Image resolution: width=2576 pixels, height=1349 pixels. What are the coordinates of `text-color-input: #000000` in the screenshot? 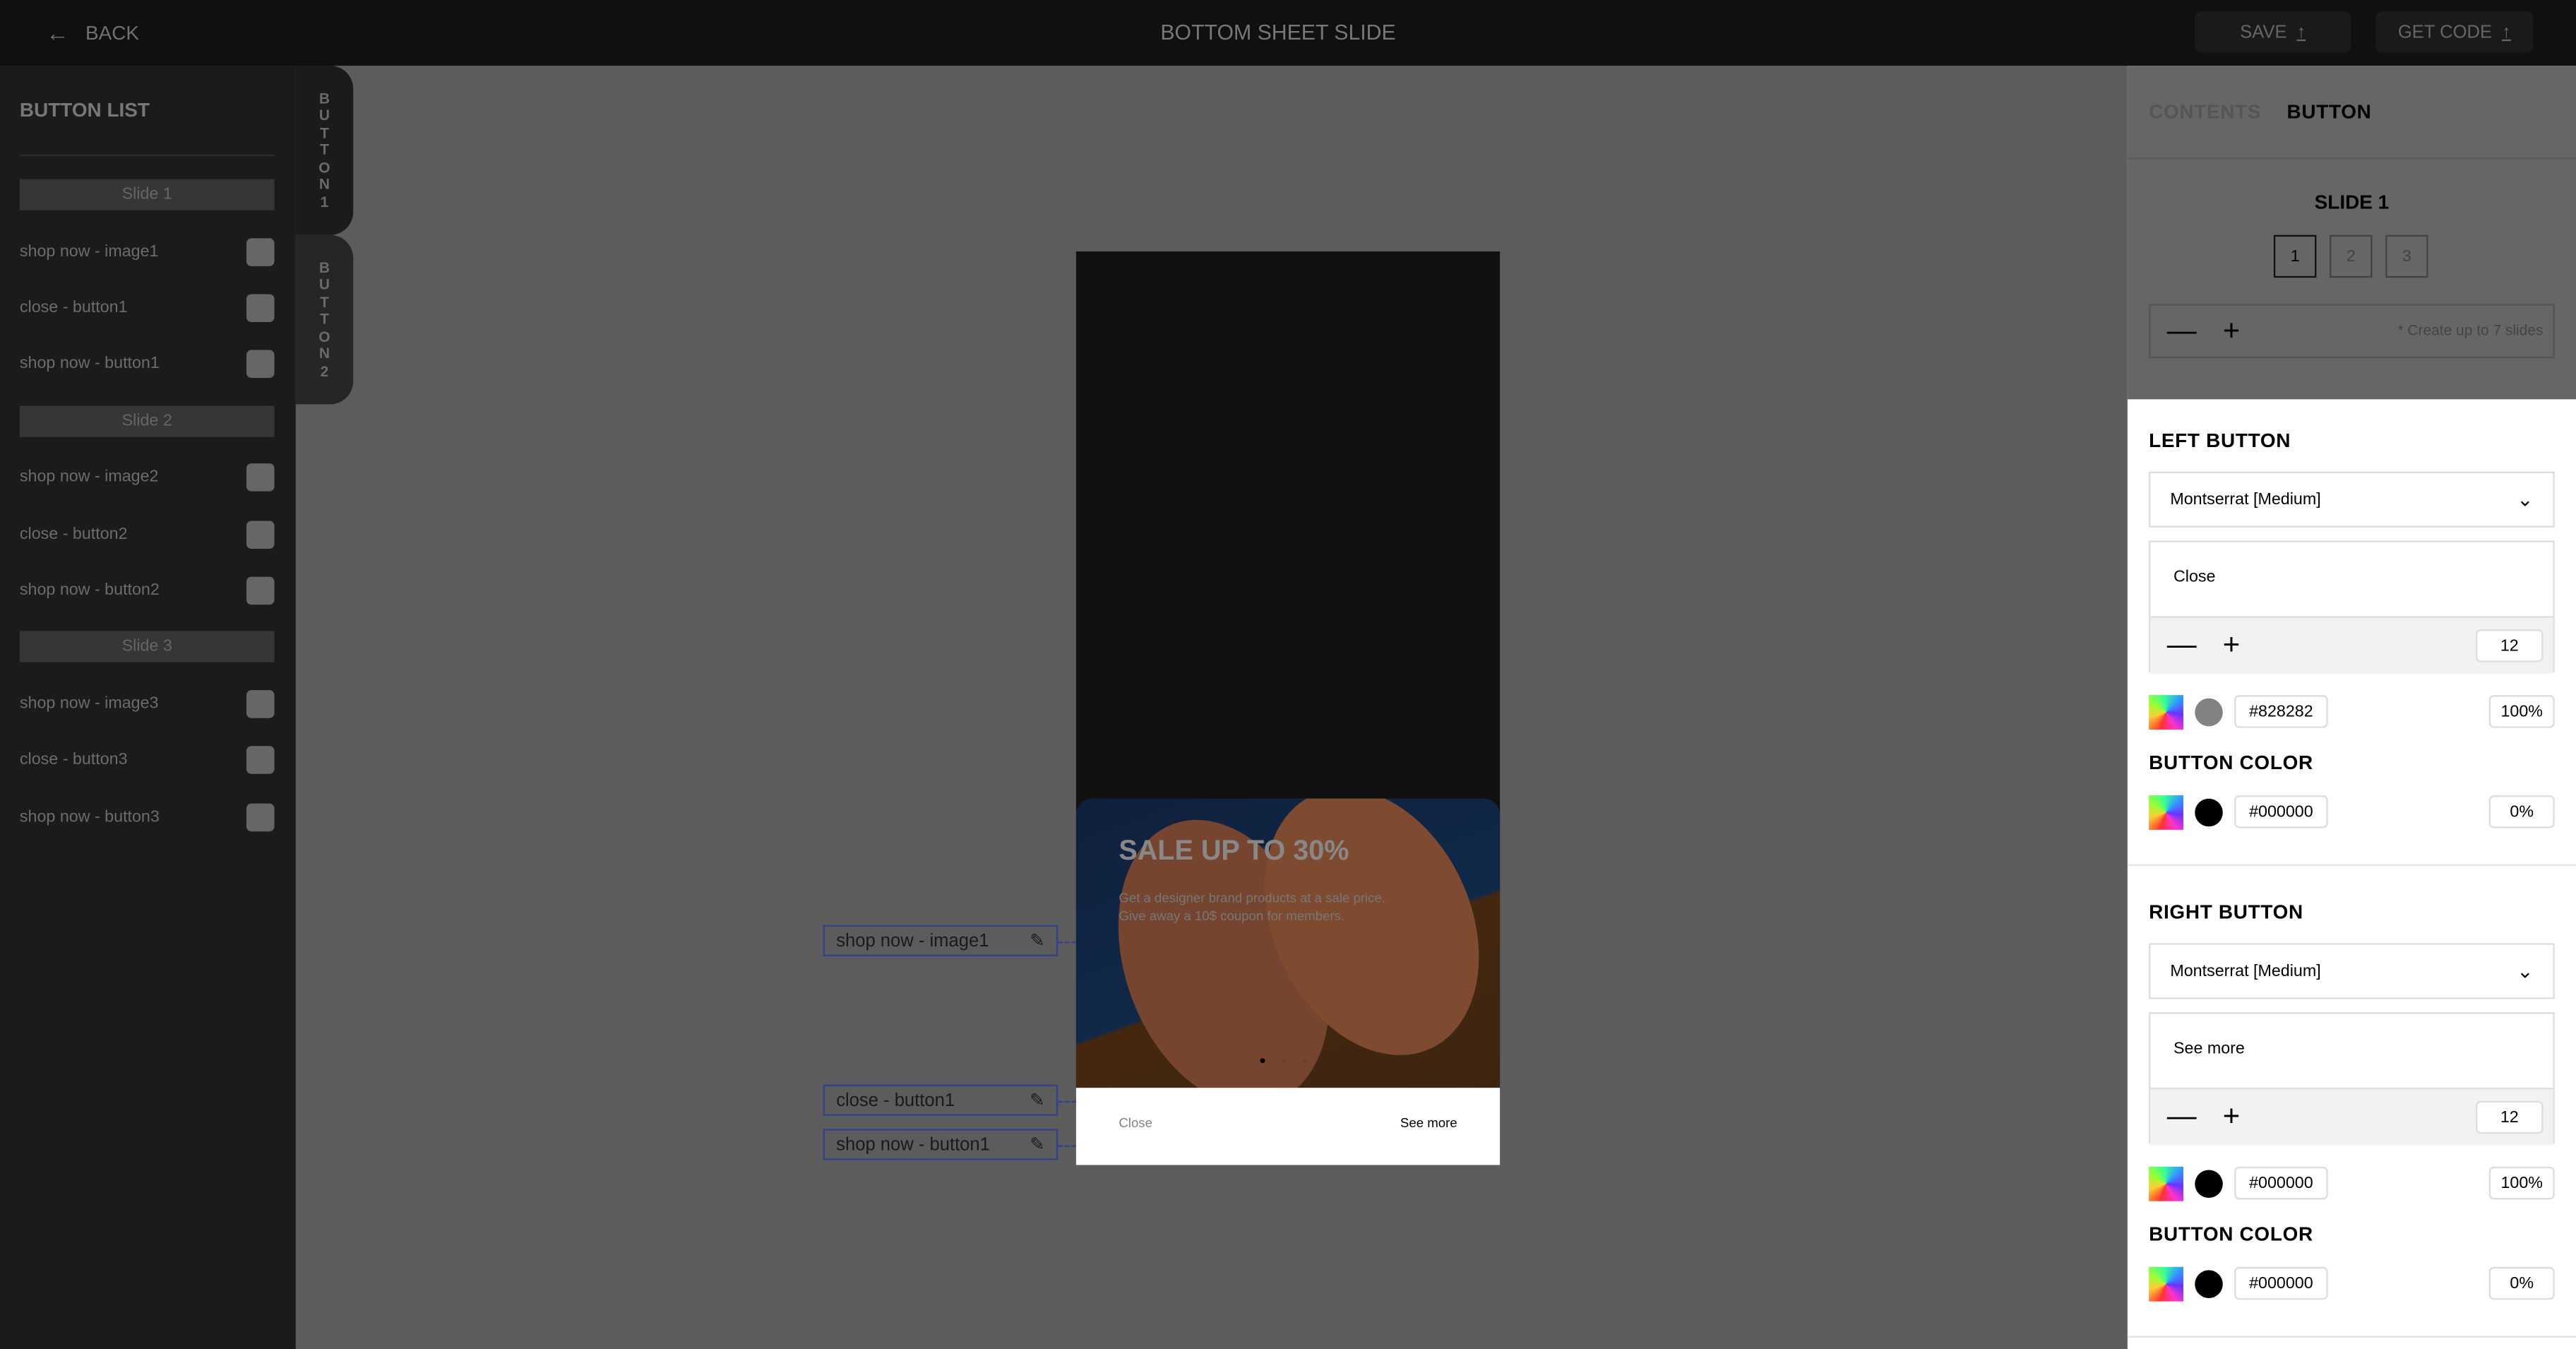 It's located at (2281, 1183).